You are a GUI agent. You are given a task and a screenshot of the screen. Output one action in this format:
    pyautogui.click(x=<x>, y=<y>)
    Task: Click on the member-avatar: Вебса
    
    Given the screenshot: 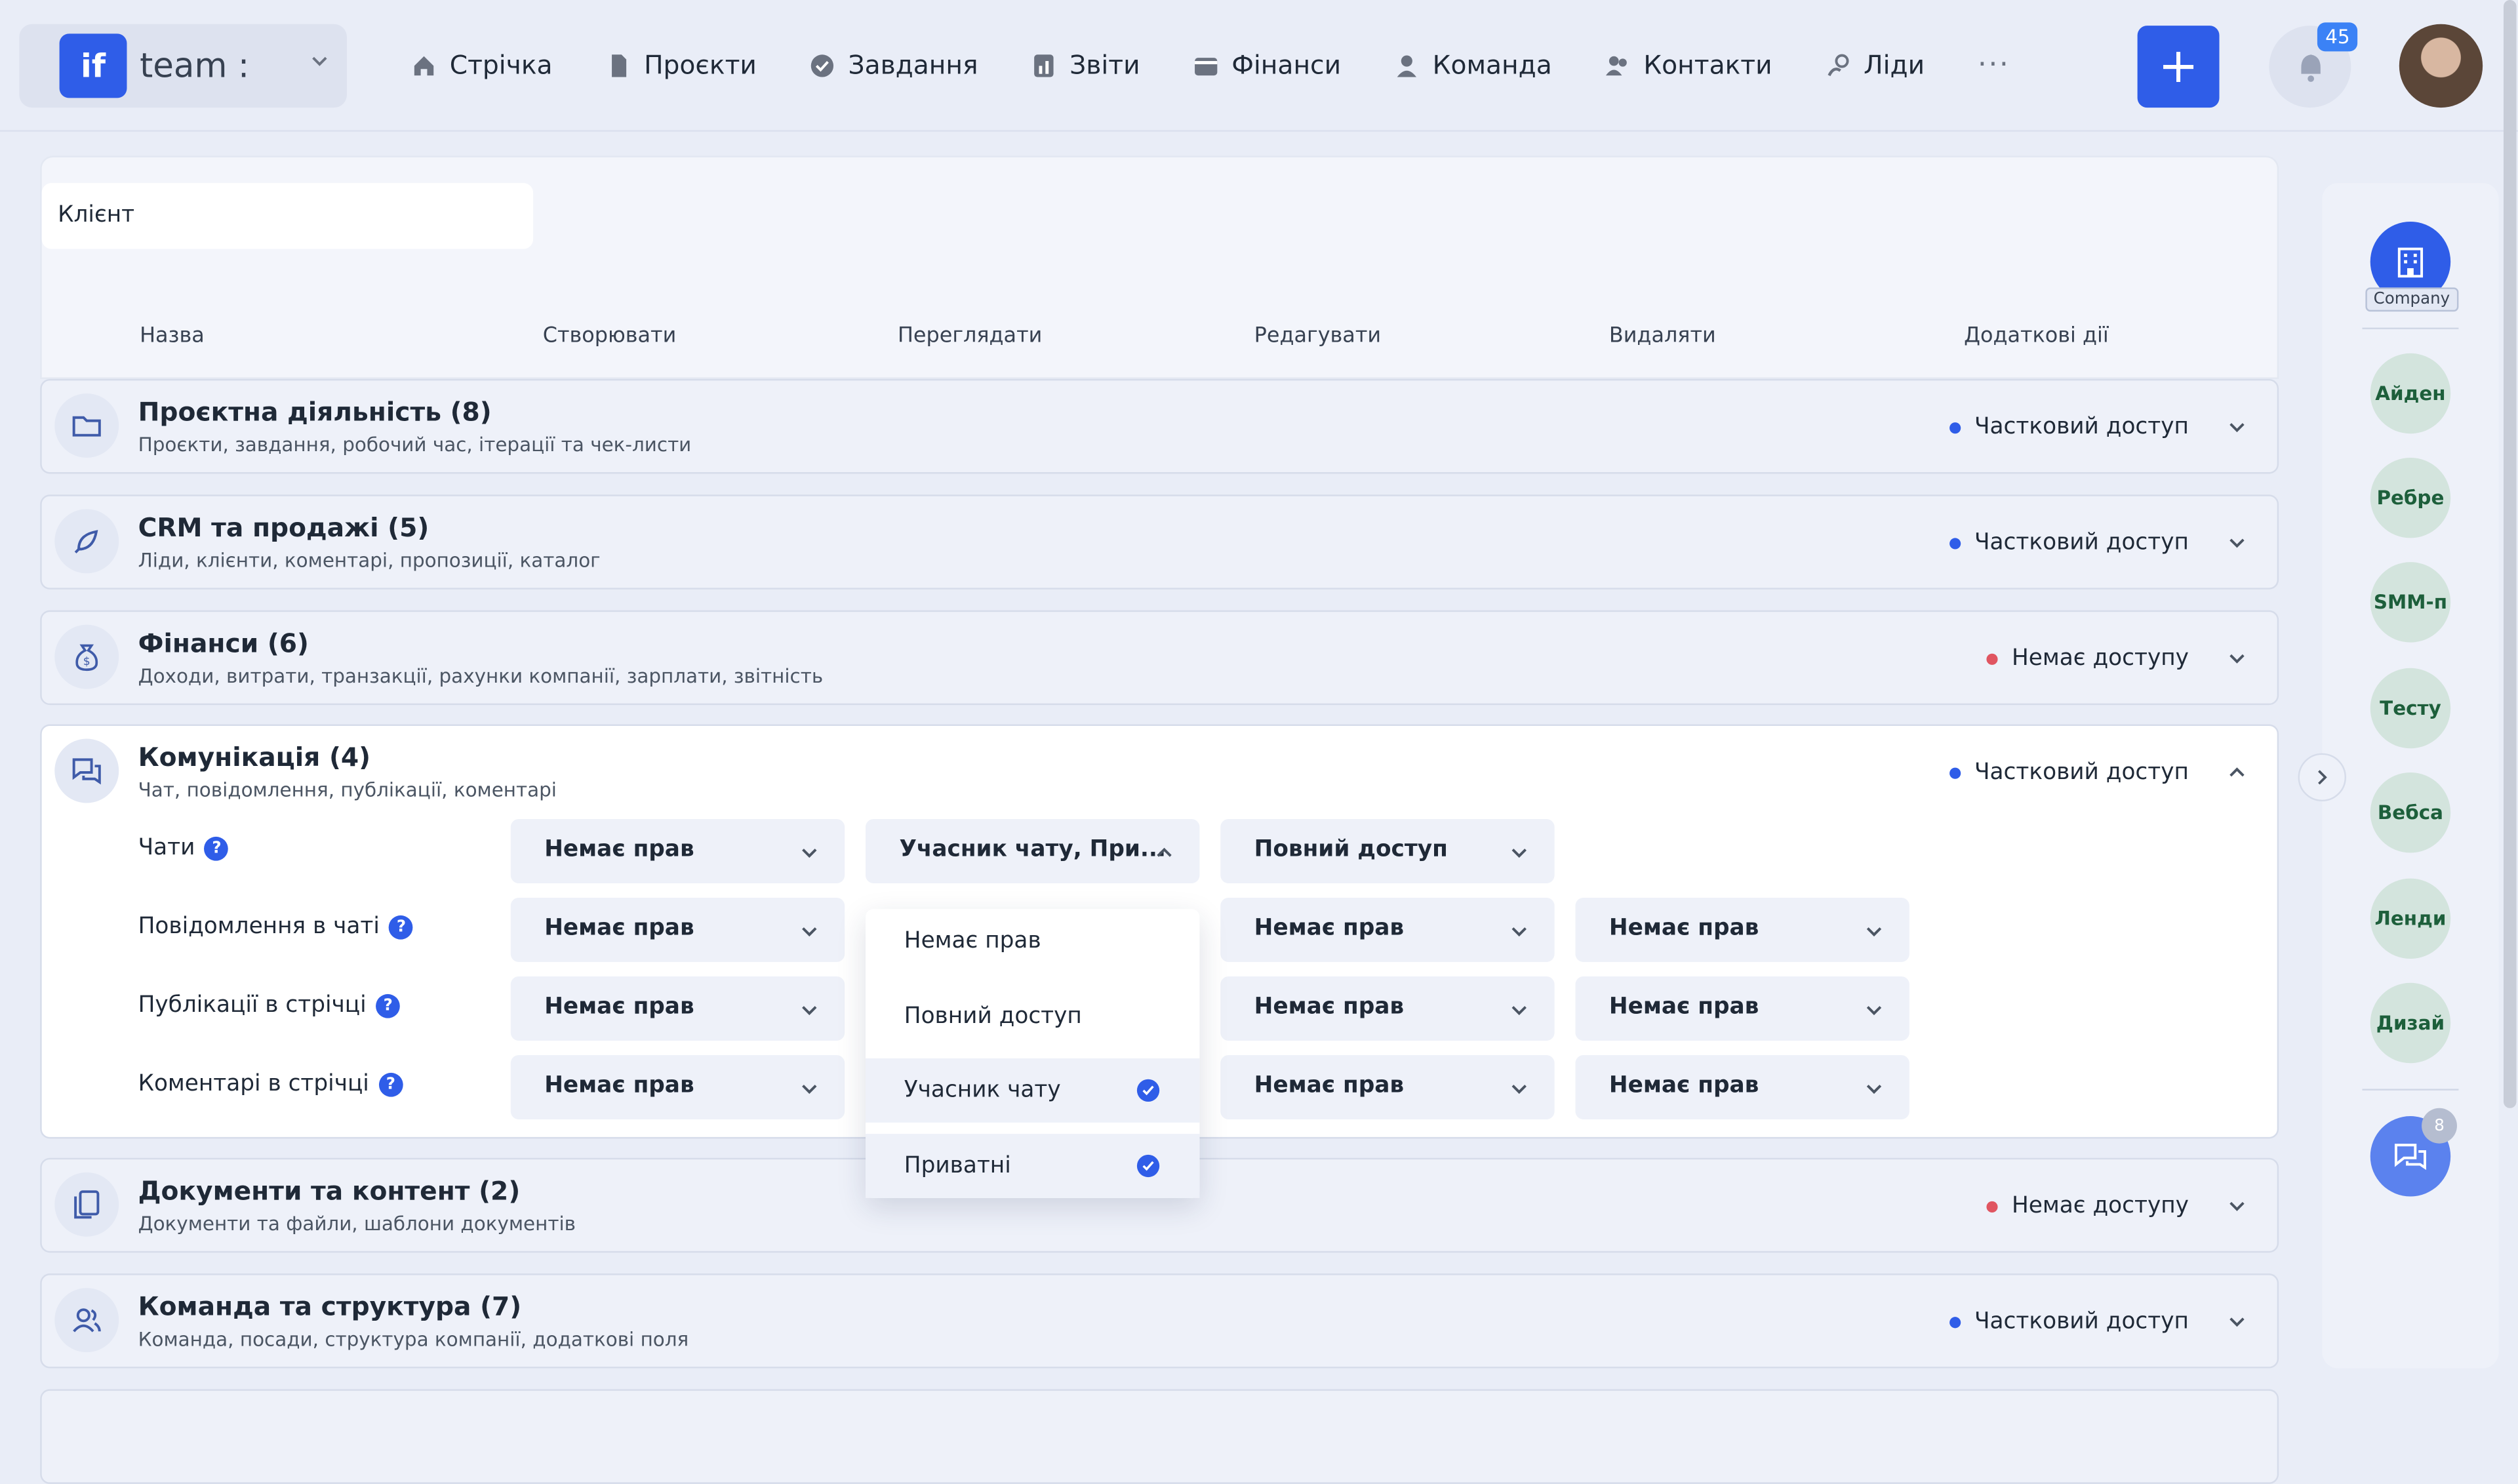 What is the action you would take?
    pyautogui.click(x=2411, y=812)
    